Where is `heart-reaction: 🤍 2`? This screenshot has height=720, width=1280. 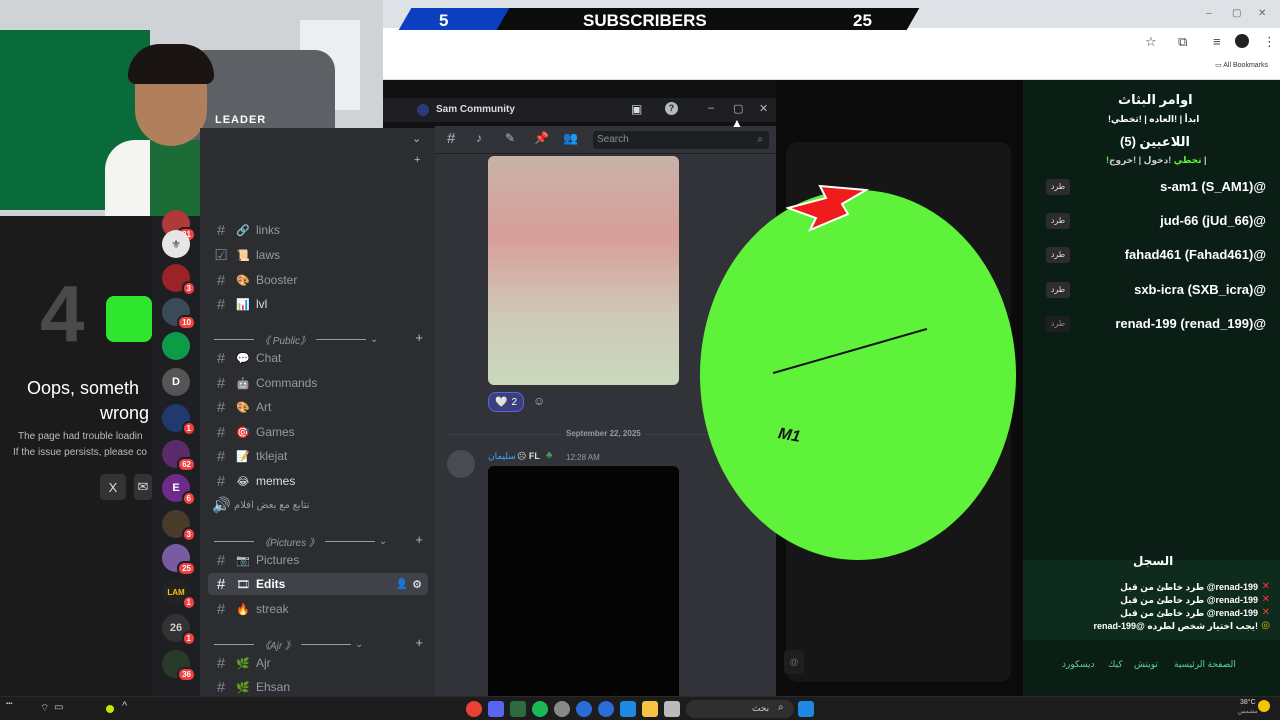 heart-reaction: 🤍 2 is located at coordinates (506, 402).